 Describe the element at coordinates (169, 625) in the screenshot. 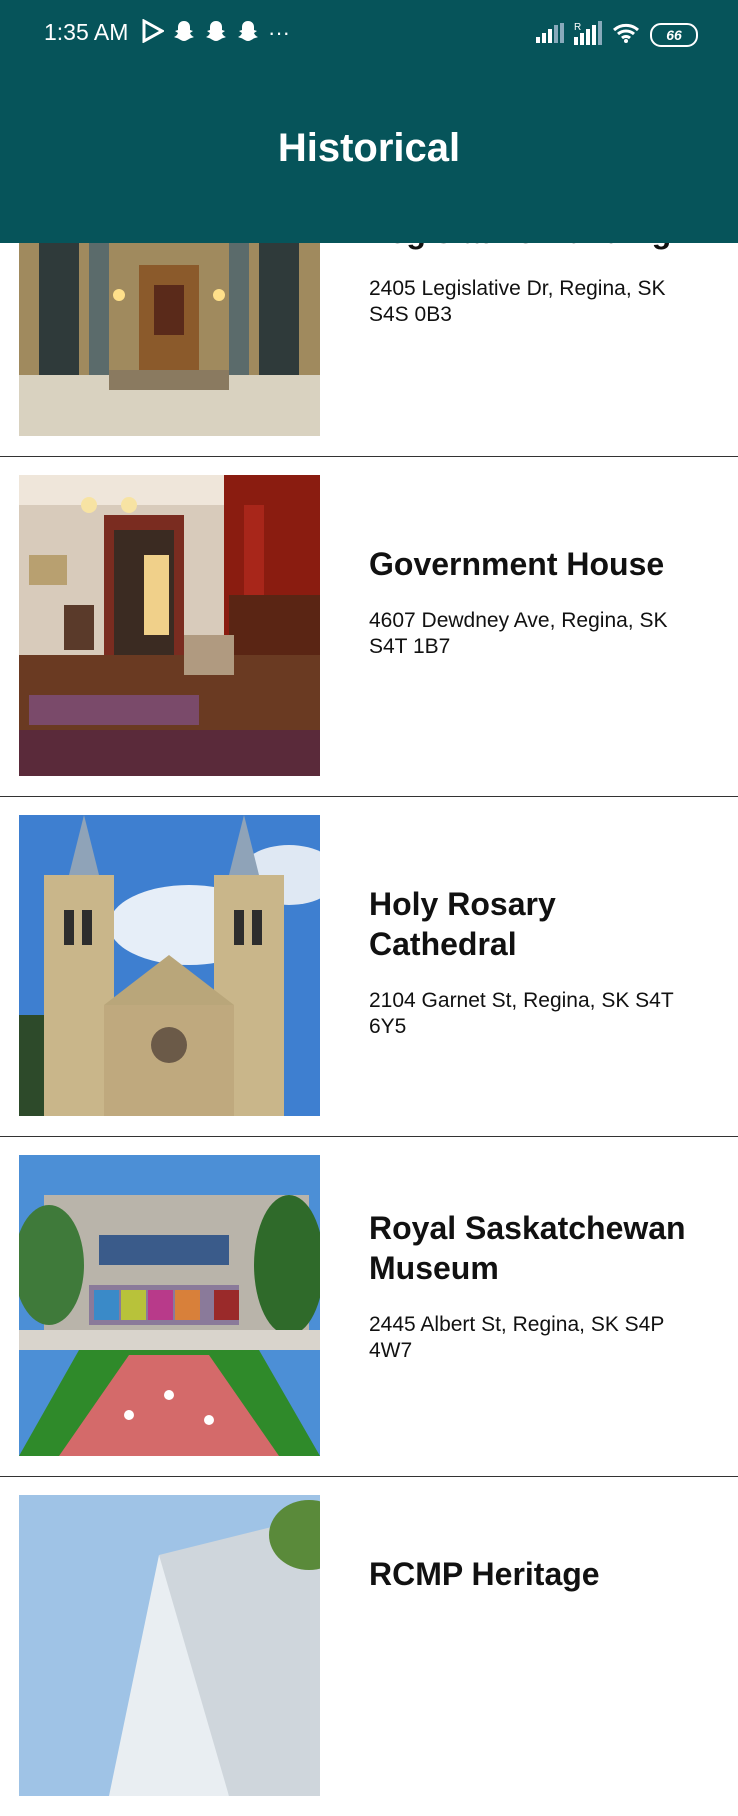

I see `government-house-photo` at that location.